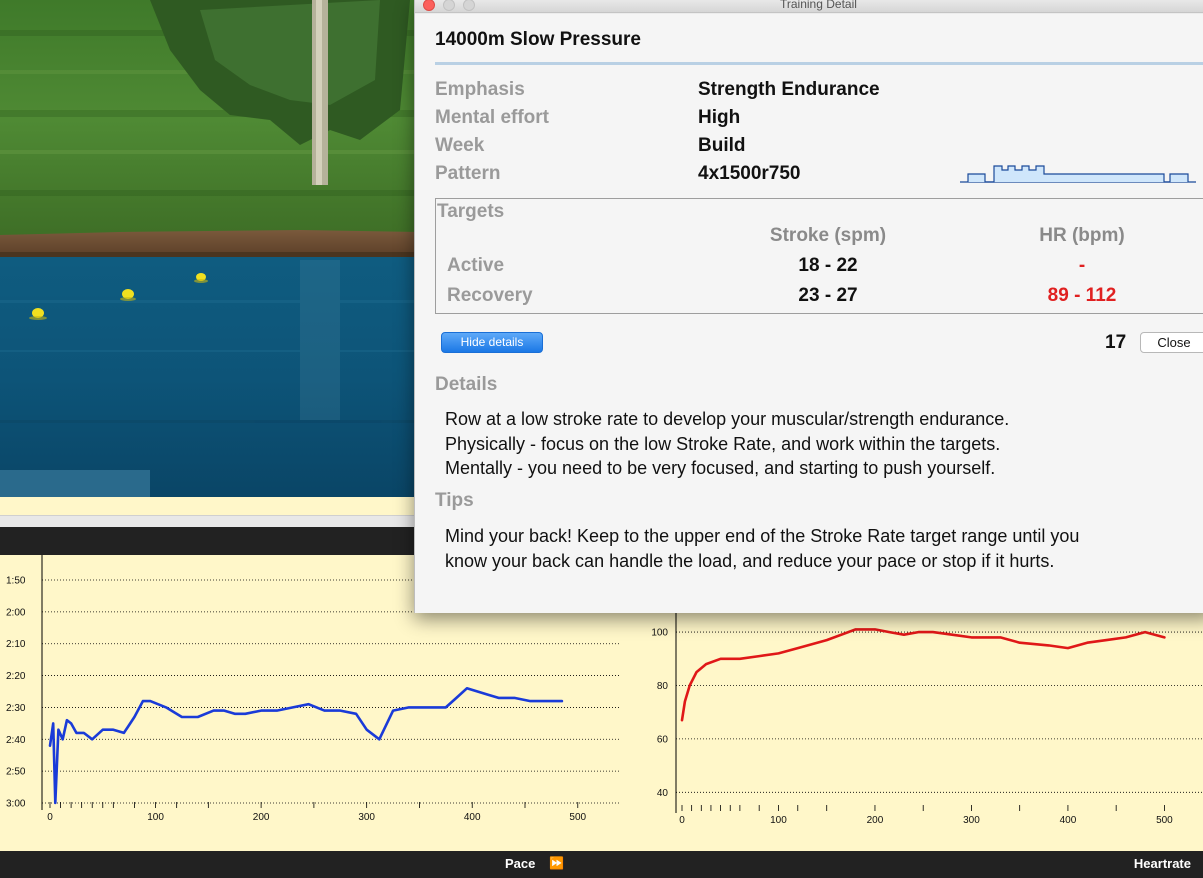 Image resolution: width=1203 pixels, height=878 pixels. I want to click on targets-heading: Targets, so click(471, 211).